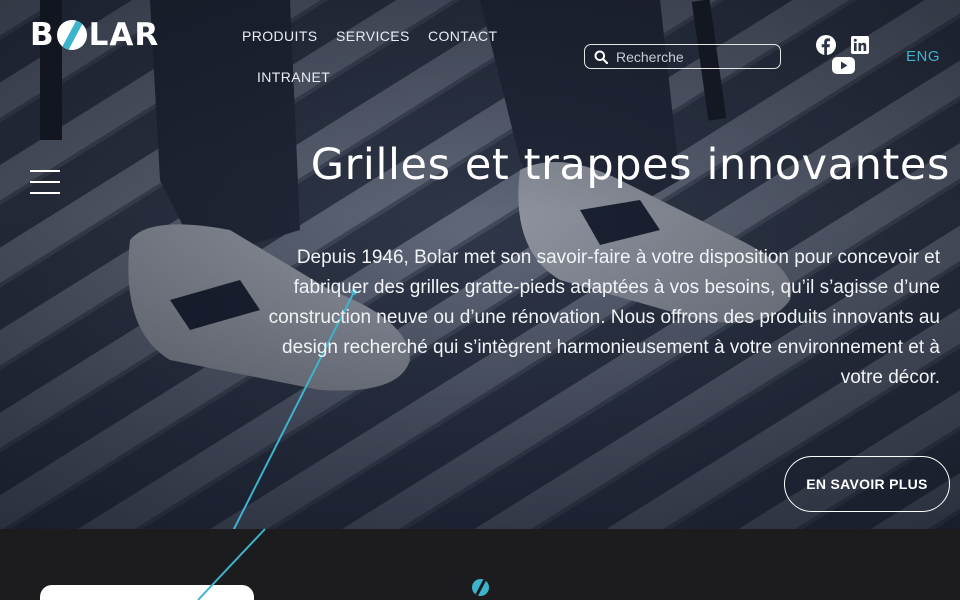  What do you see at coordinates (860, 45) in the screenshot?
I see `linkedin-icon` at bounding box center [860, 45].